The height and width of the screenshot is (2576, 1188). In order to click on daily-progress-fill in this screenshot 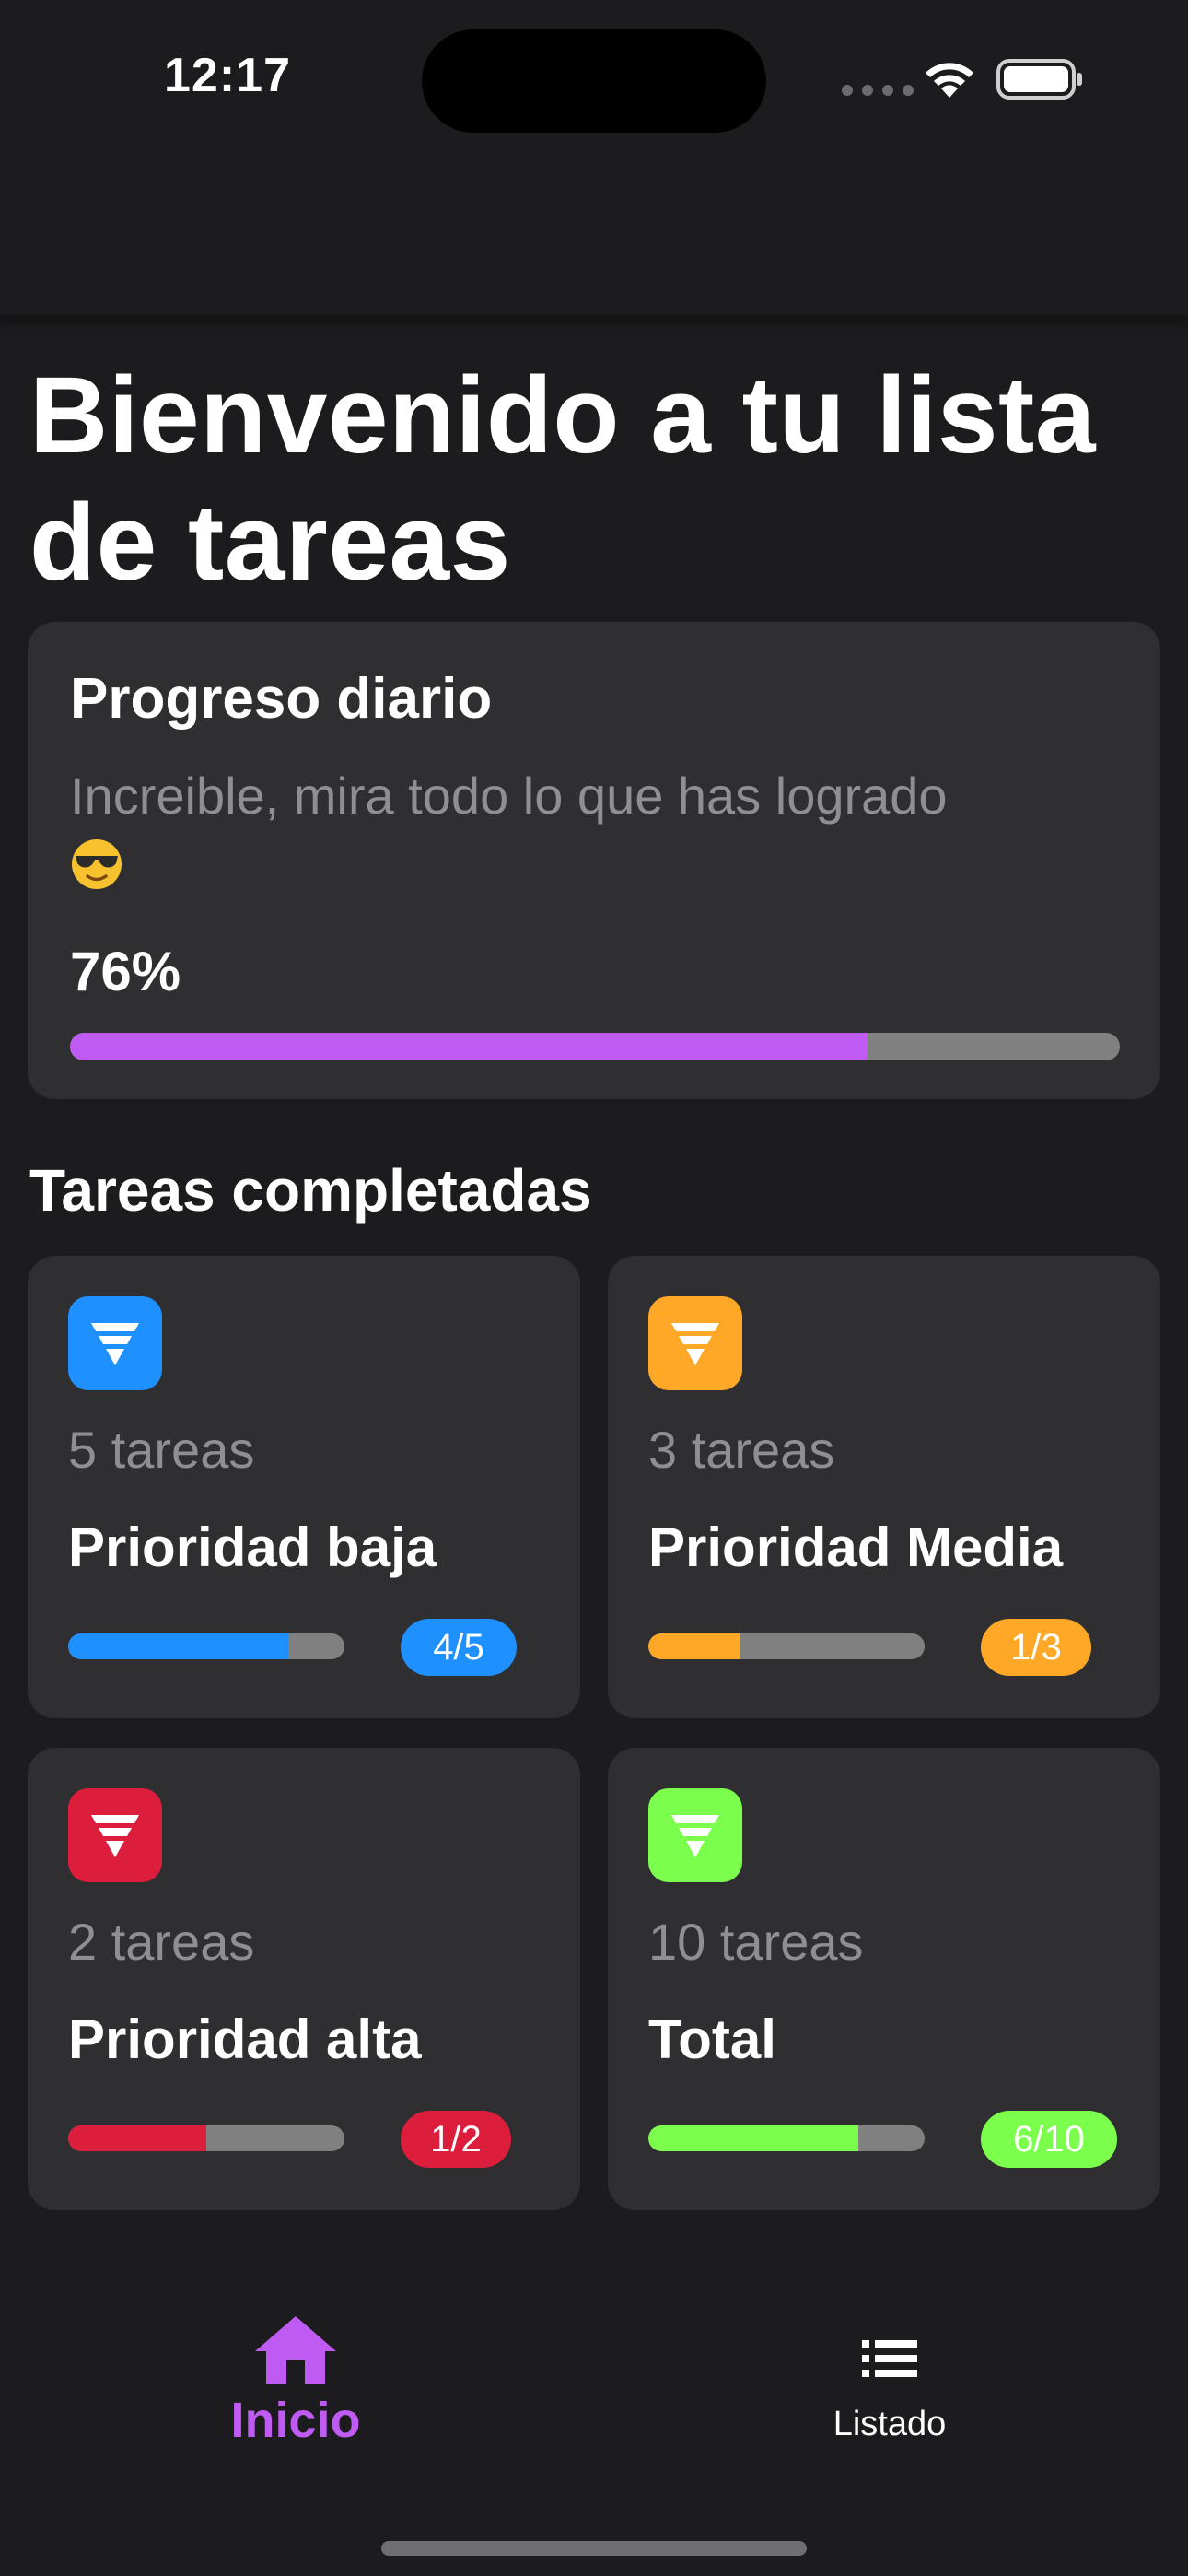, I will do `click(469, 1046)`.